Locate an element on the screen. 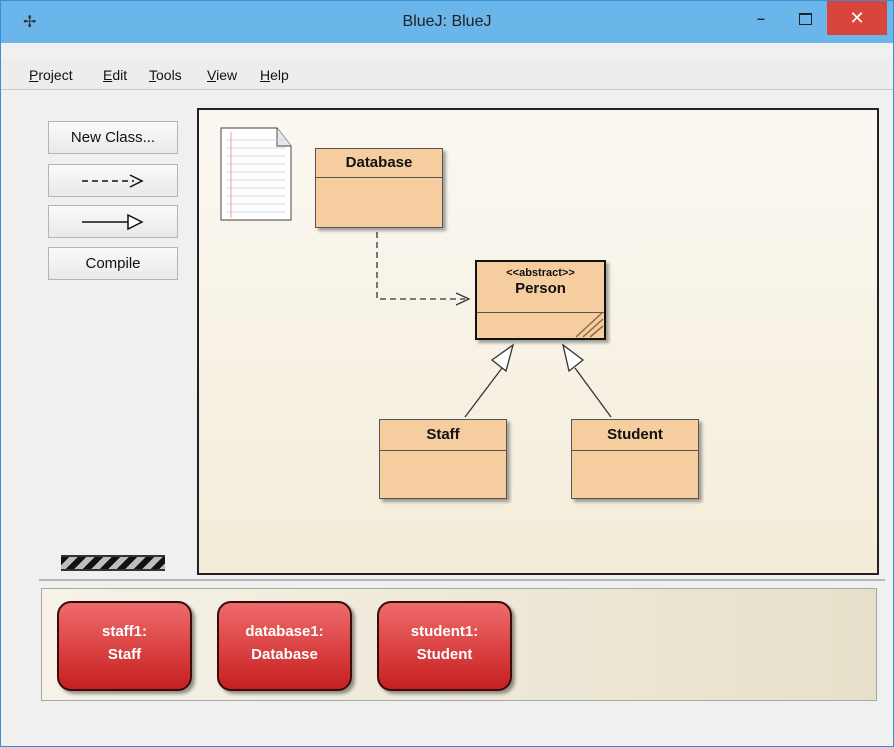 Image resolution: width=894 pixels, height=747 pixels. menu-help-mnemonic: H is located at coordinates (265, 75).